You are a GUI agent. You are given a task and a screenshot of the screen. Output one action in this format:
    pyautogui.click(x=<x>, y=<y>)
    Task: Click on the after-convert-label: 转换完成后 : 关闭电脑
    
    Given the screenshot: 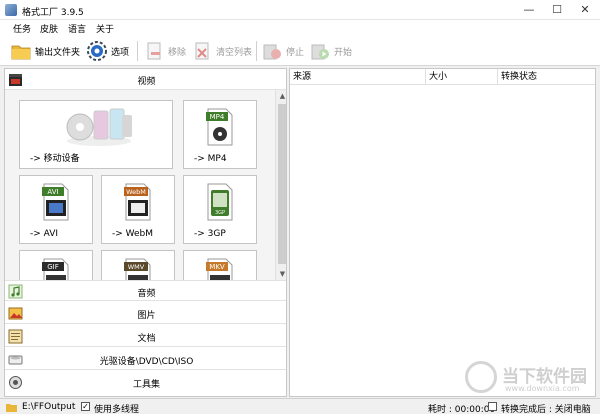 What is the action you would take?
    pyautogui.click(x=546, y=409)
    